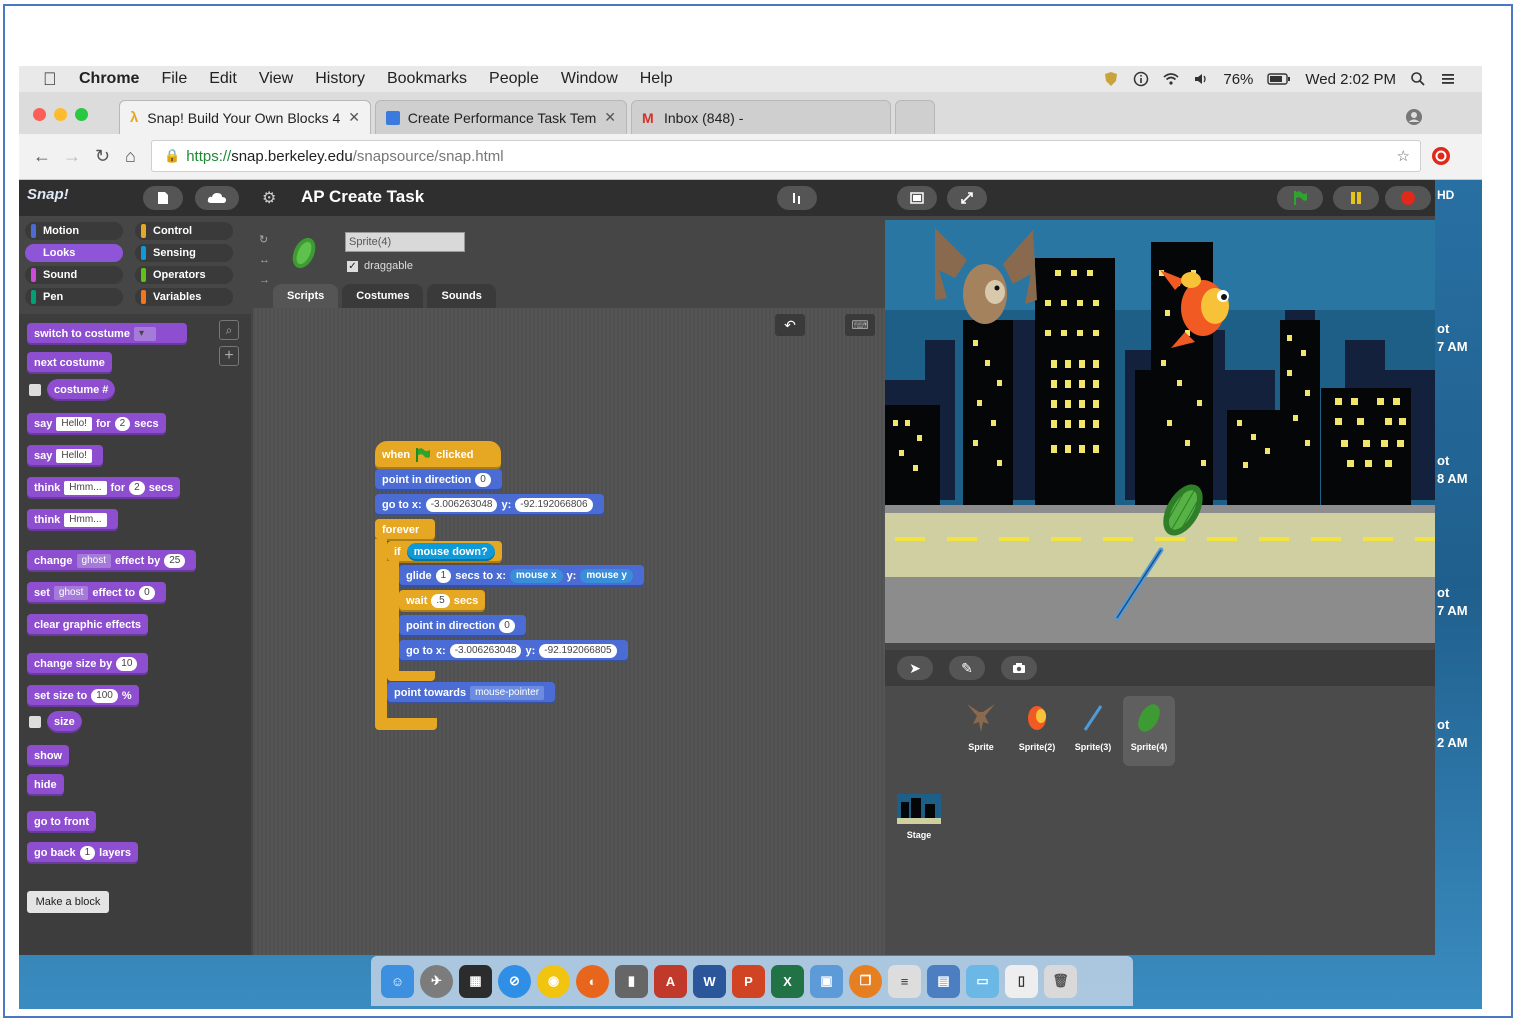  I want to click on folder-icon: ▭, so click(982, 981).